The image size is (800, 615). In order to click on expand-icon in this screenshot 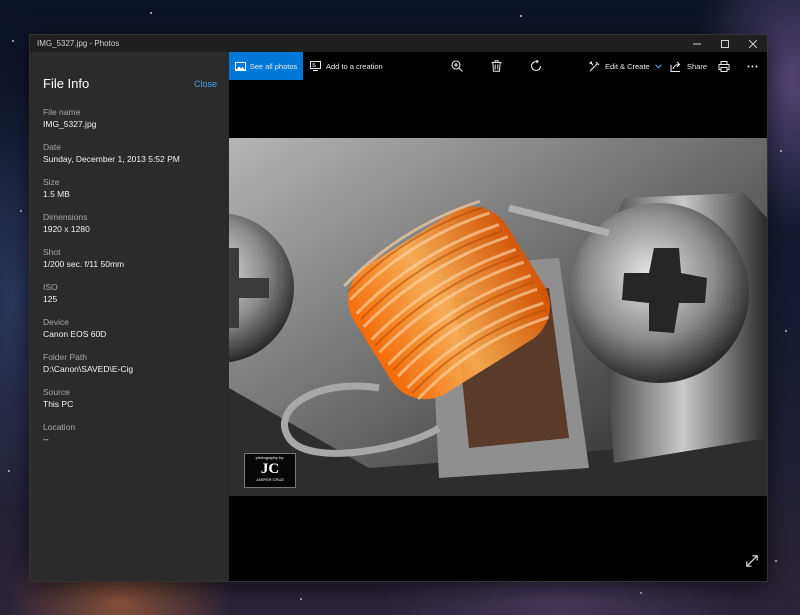, I will do `click(752, 561)`.